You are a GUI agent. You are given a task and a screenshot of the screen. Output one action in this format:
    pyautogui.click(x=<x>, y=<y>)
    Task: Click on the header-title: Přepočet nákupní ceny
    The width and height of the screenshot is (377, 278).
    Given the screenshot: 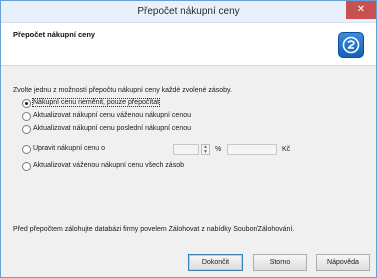 What is the action you would take?
    pyautogui.click(x=54, y=34)
    